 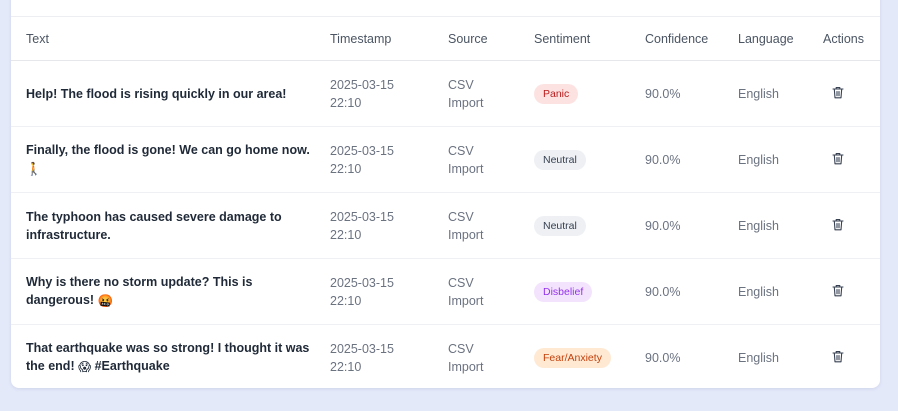 What do you see at coordinates (491, 39) in the screenshot?
I see `column-header-source: Source` at bounding box center [491, 39].